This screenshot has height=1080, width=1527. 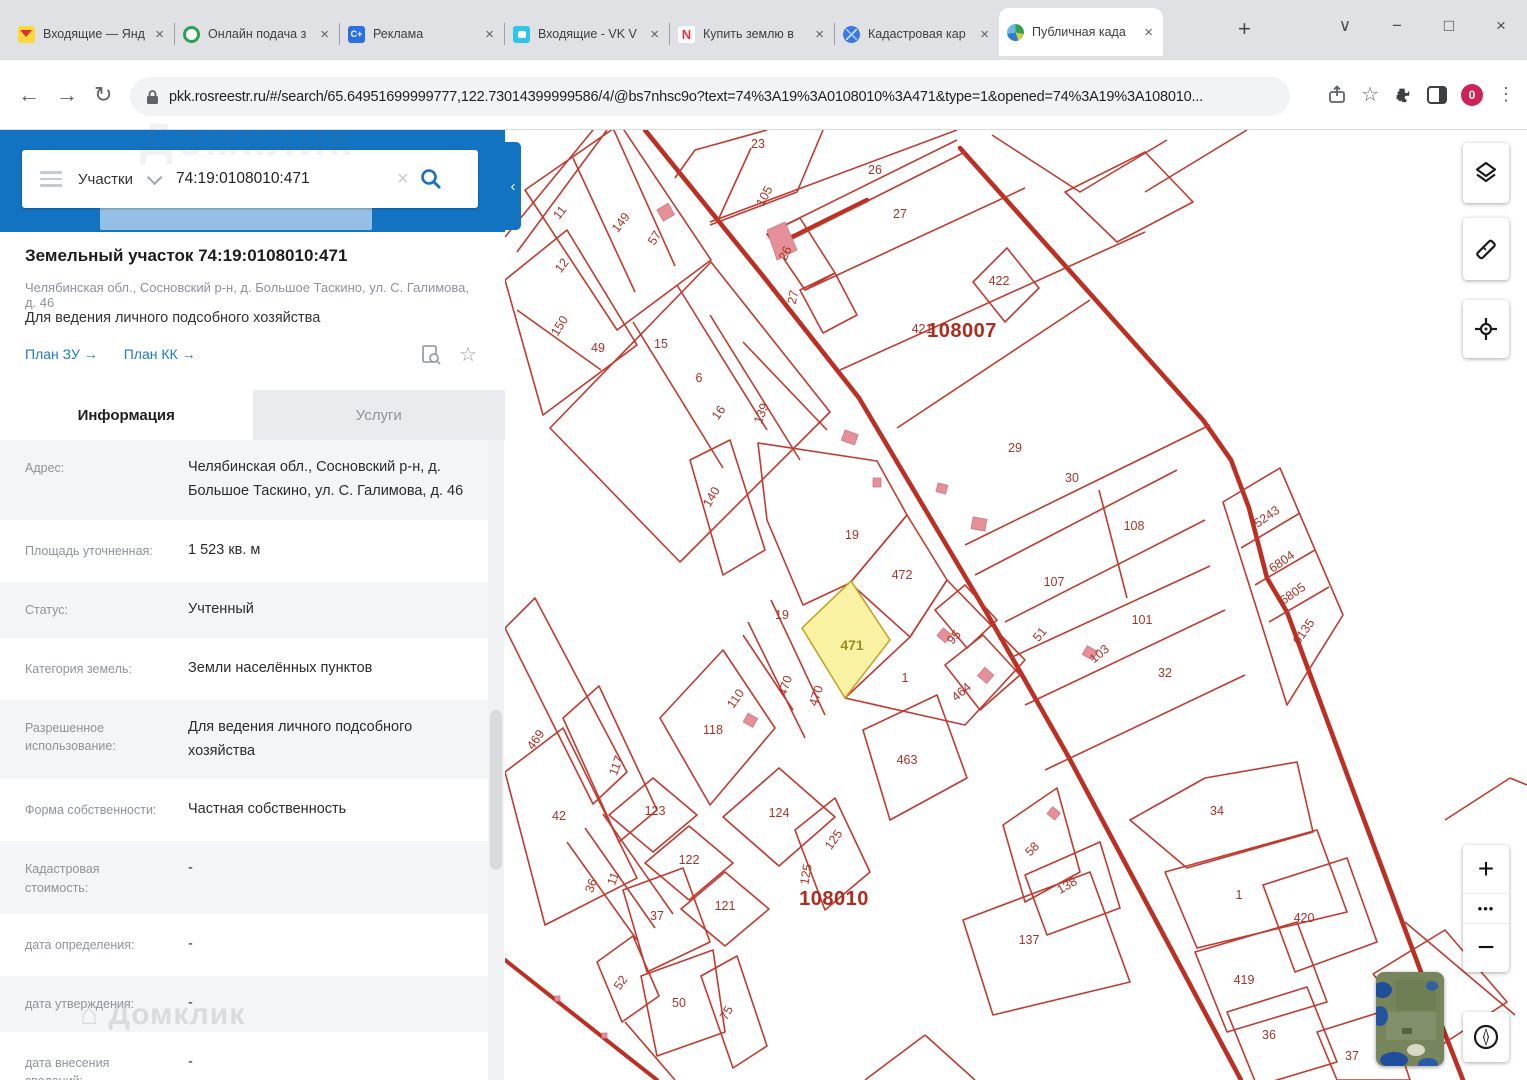 What do you see at coordinates (620, 982) in the screenshot?
I see `parcel-label: 52` at bounding box center [620, 982].